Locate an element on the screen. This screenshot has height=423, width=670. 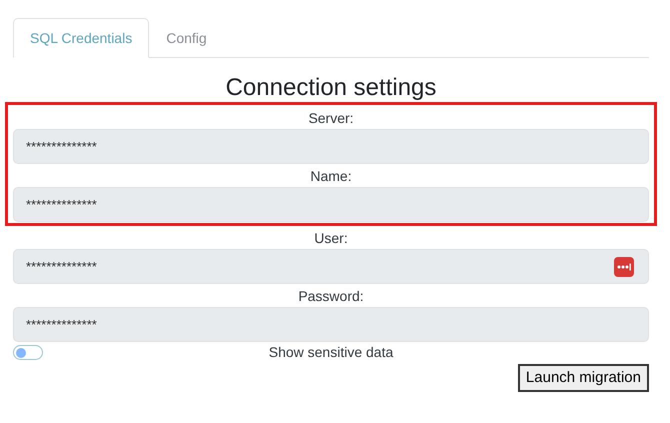
field-label: Server: is located at coordinates (331, 118).